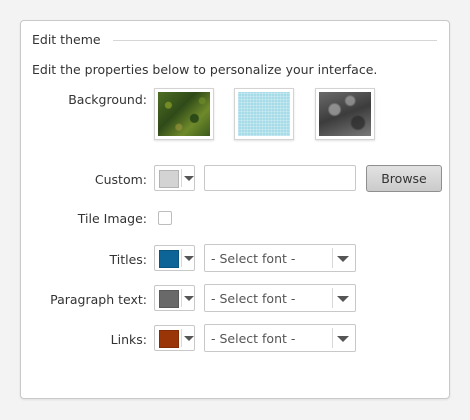 The height and width of the screenshot is (420, 470). I want to click on paragraph-text-label: Paragraph text:, so click(98, 299).